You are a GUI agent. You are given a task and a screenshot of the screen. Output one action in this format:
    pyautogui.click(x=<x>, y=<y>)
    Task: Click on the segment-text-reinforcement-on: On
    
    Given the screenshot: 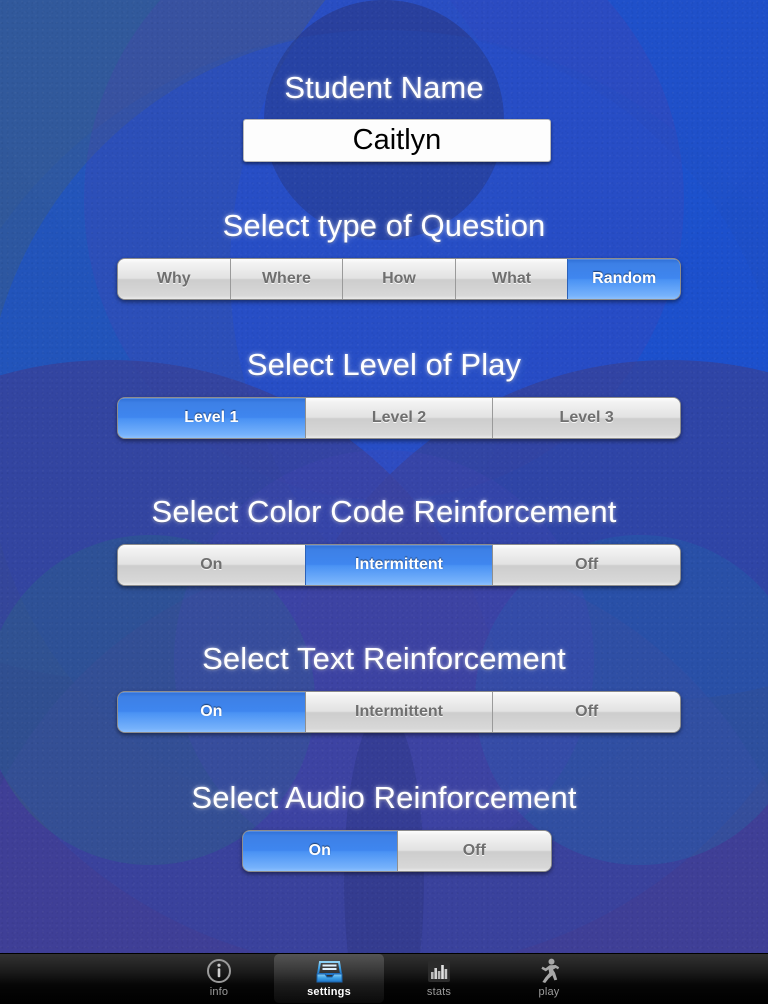 What is the action you would take?
    pyautogui.click(x=211, y=712)
    